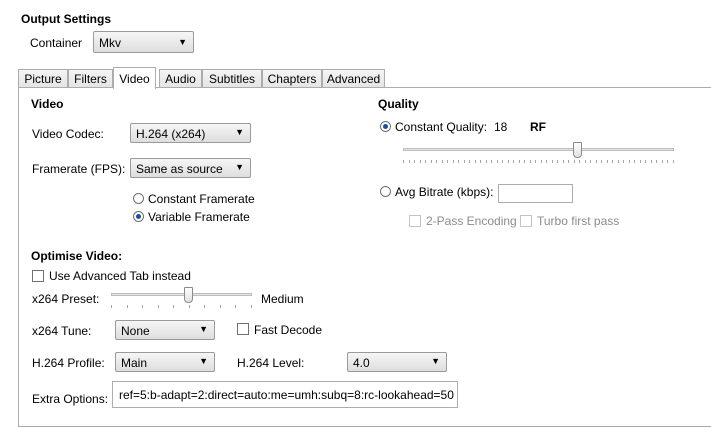  I want to click on avg-bitrate-input, so click(535, 193).